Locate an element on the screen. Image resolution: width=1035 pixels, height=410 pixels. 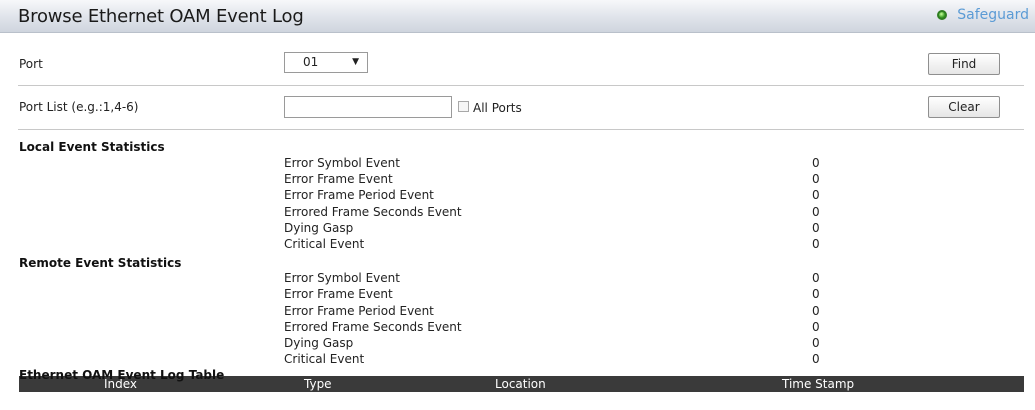
remote-stat-row: Dying Gasp 0 is located at coordinates (517, 344).